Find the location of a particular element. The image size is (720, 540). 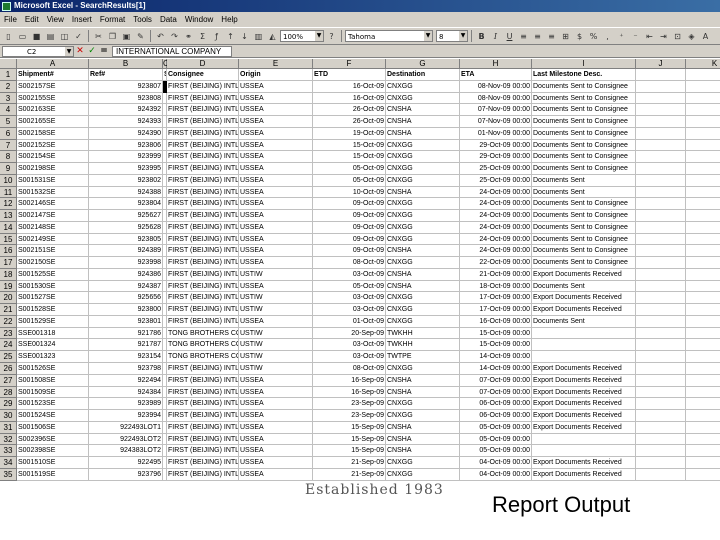

table-cell: S002396SE is located at coordinates (53, 439).